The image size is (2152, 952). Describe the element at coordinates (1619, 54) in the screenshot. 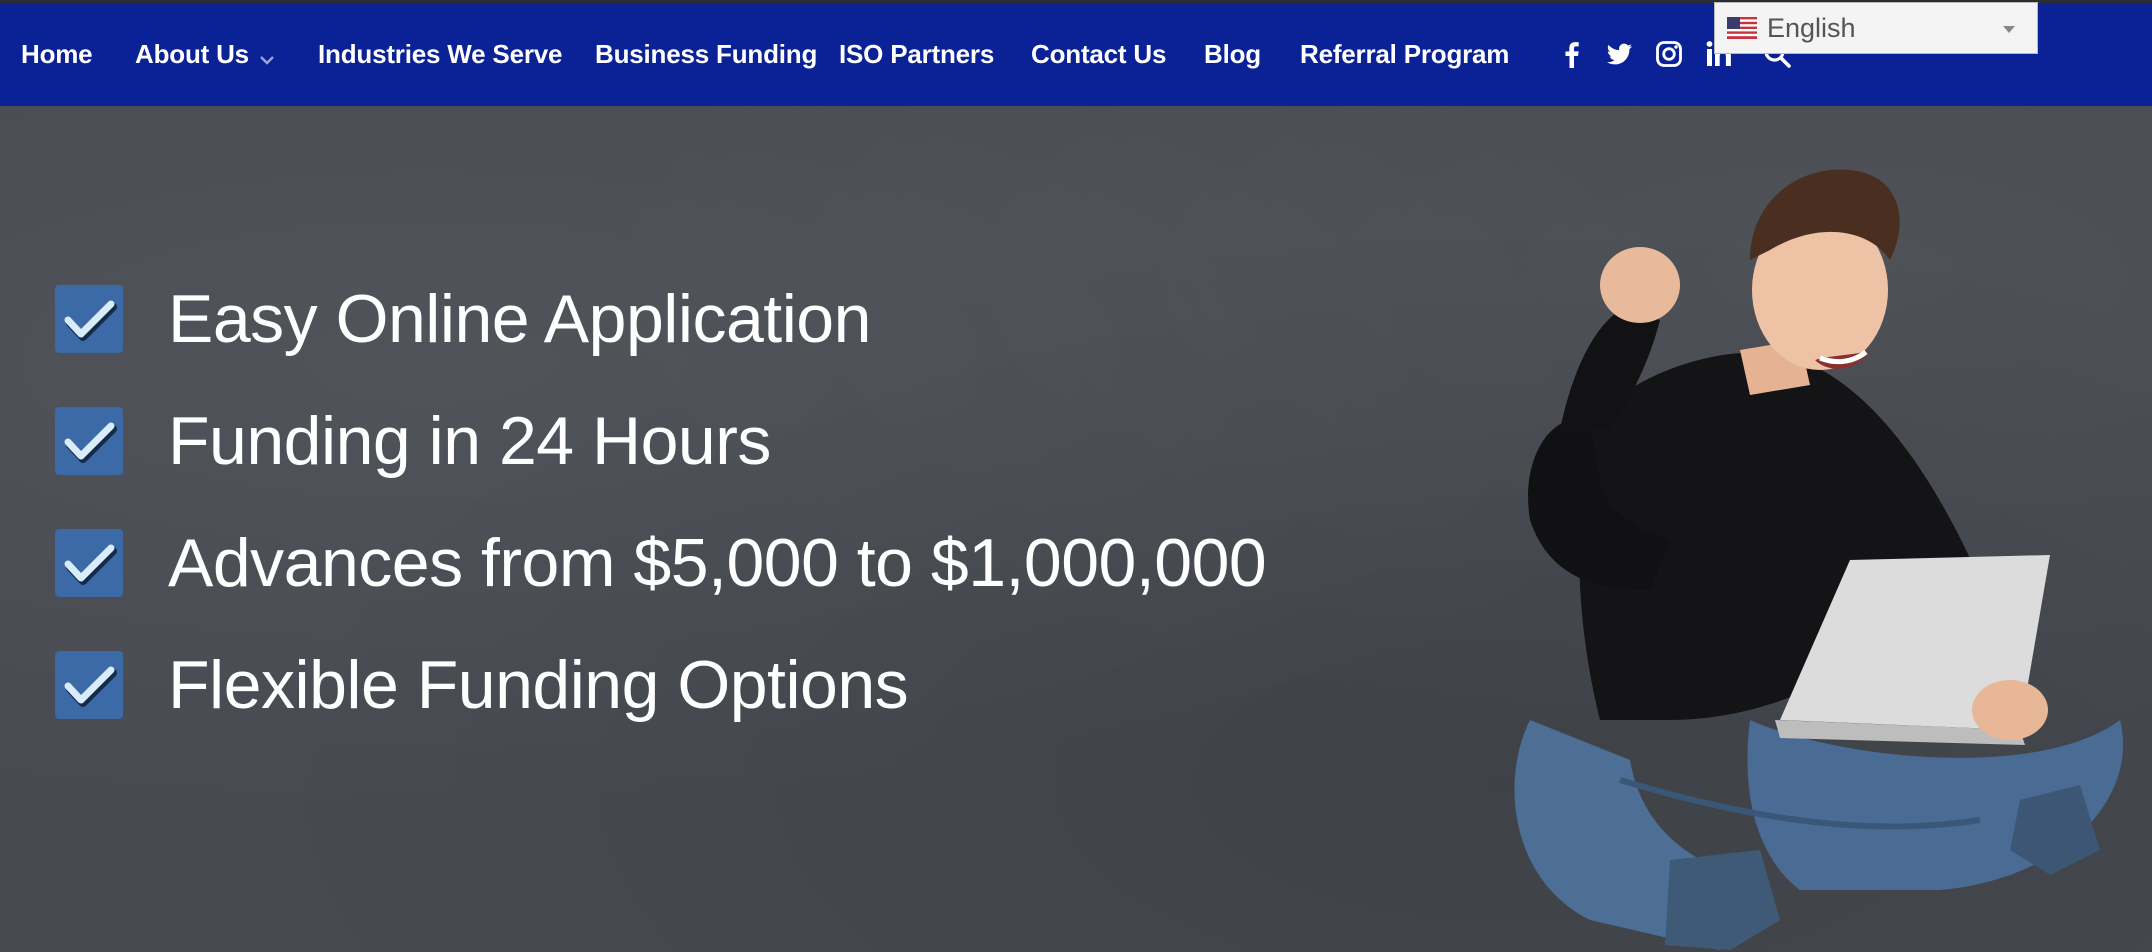

I see `twitter-icon` at that location.